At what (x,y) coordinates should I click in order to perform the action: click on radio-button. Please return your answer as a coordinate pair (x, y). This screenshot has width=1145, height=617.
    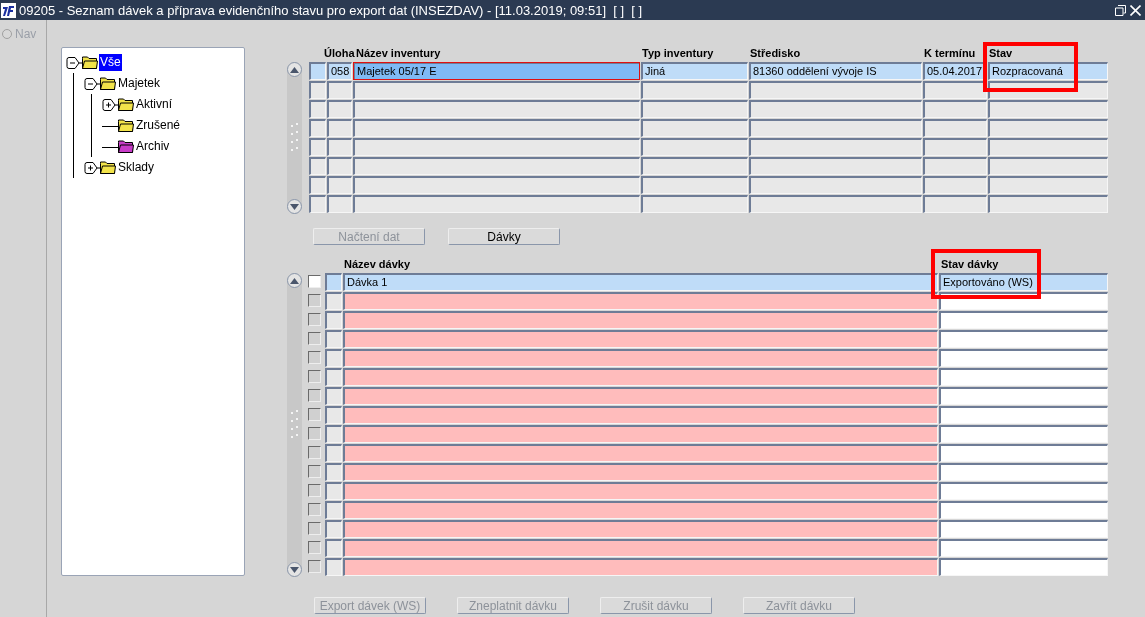
    Looking at the image, I should click on (7, 34).